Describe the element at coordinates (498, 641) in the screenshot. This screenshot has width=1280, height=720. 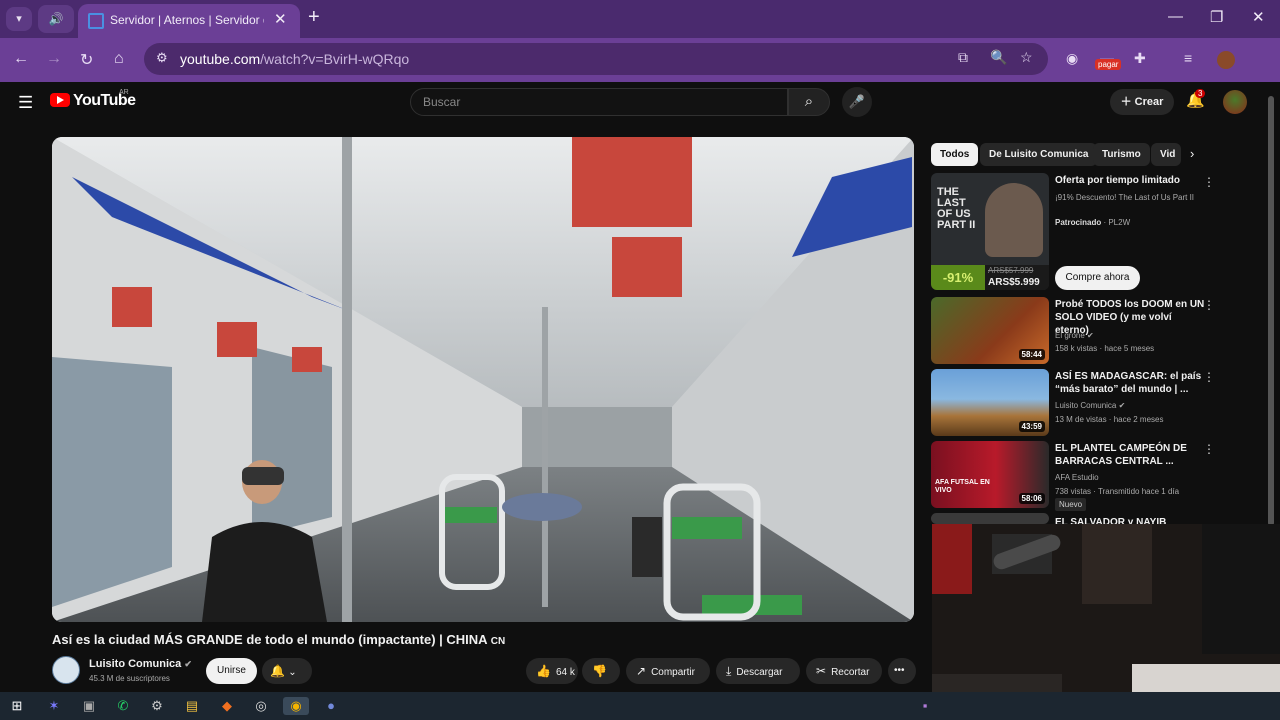
I see `country-flag: CN` at that location.